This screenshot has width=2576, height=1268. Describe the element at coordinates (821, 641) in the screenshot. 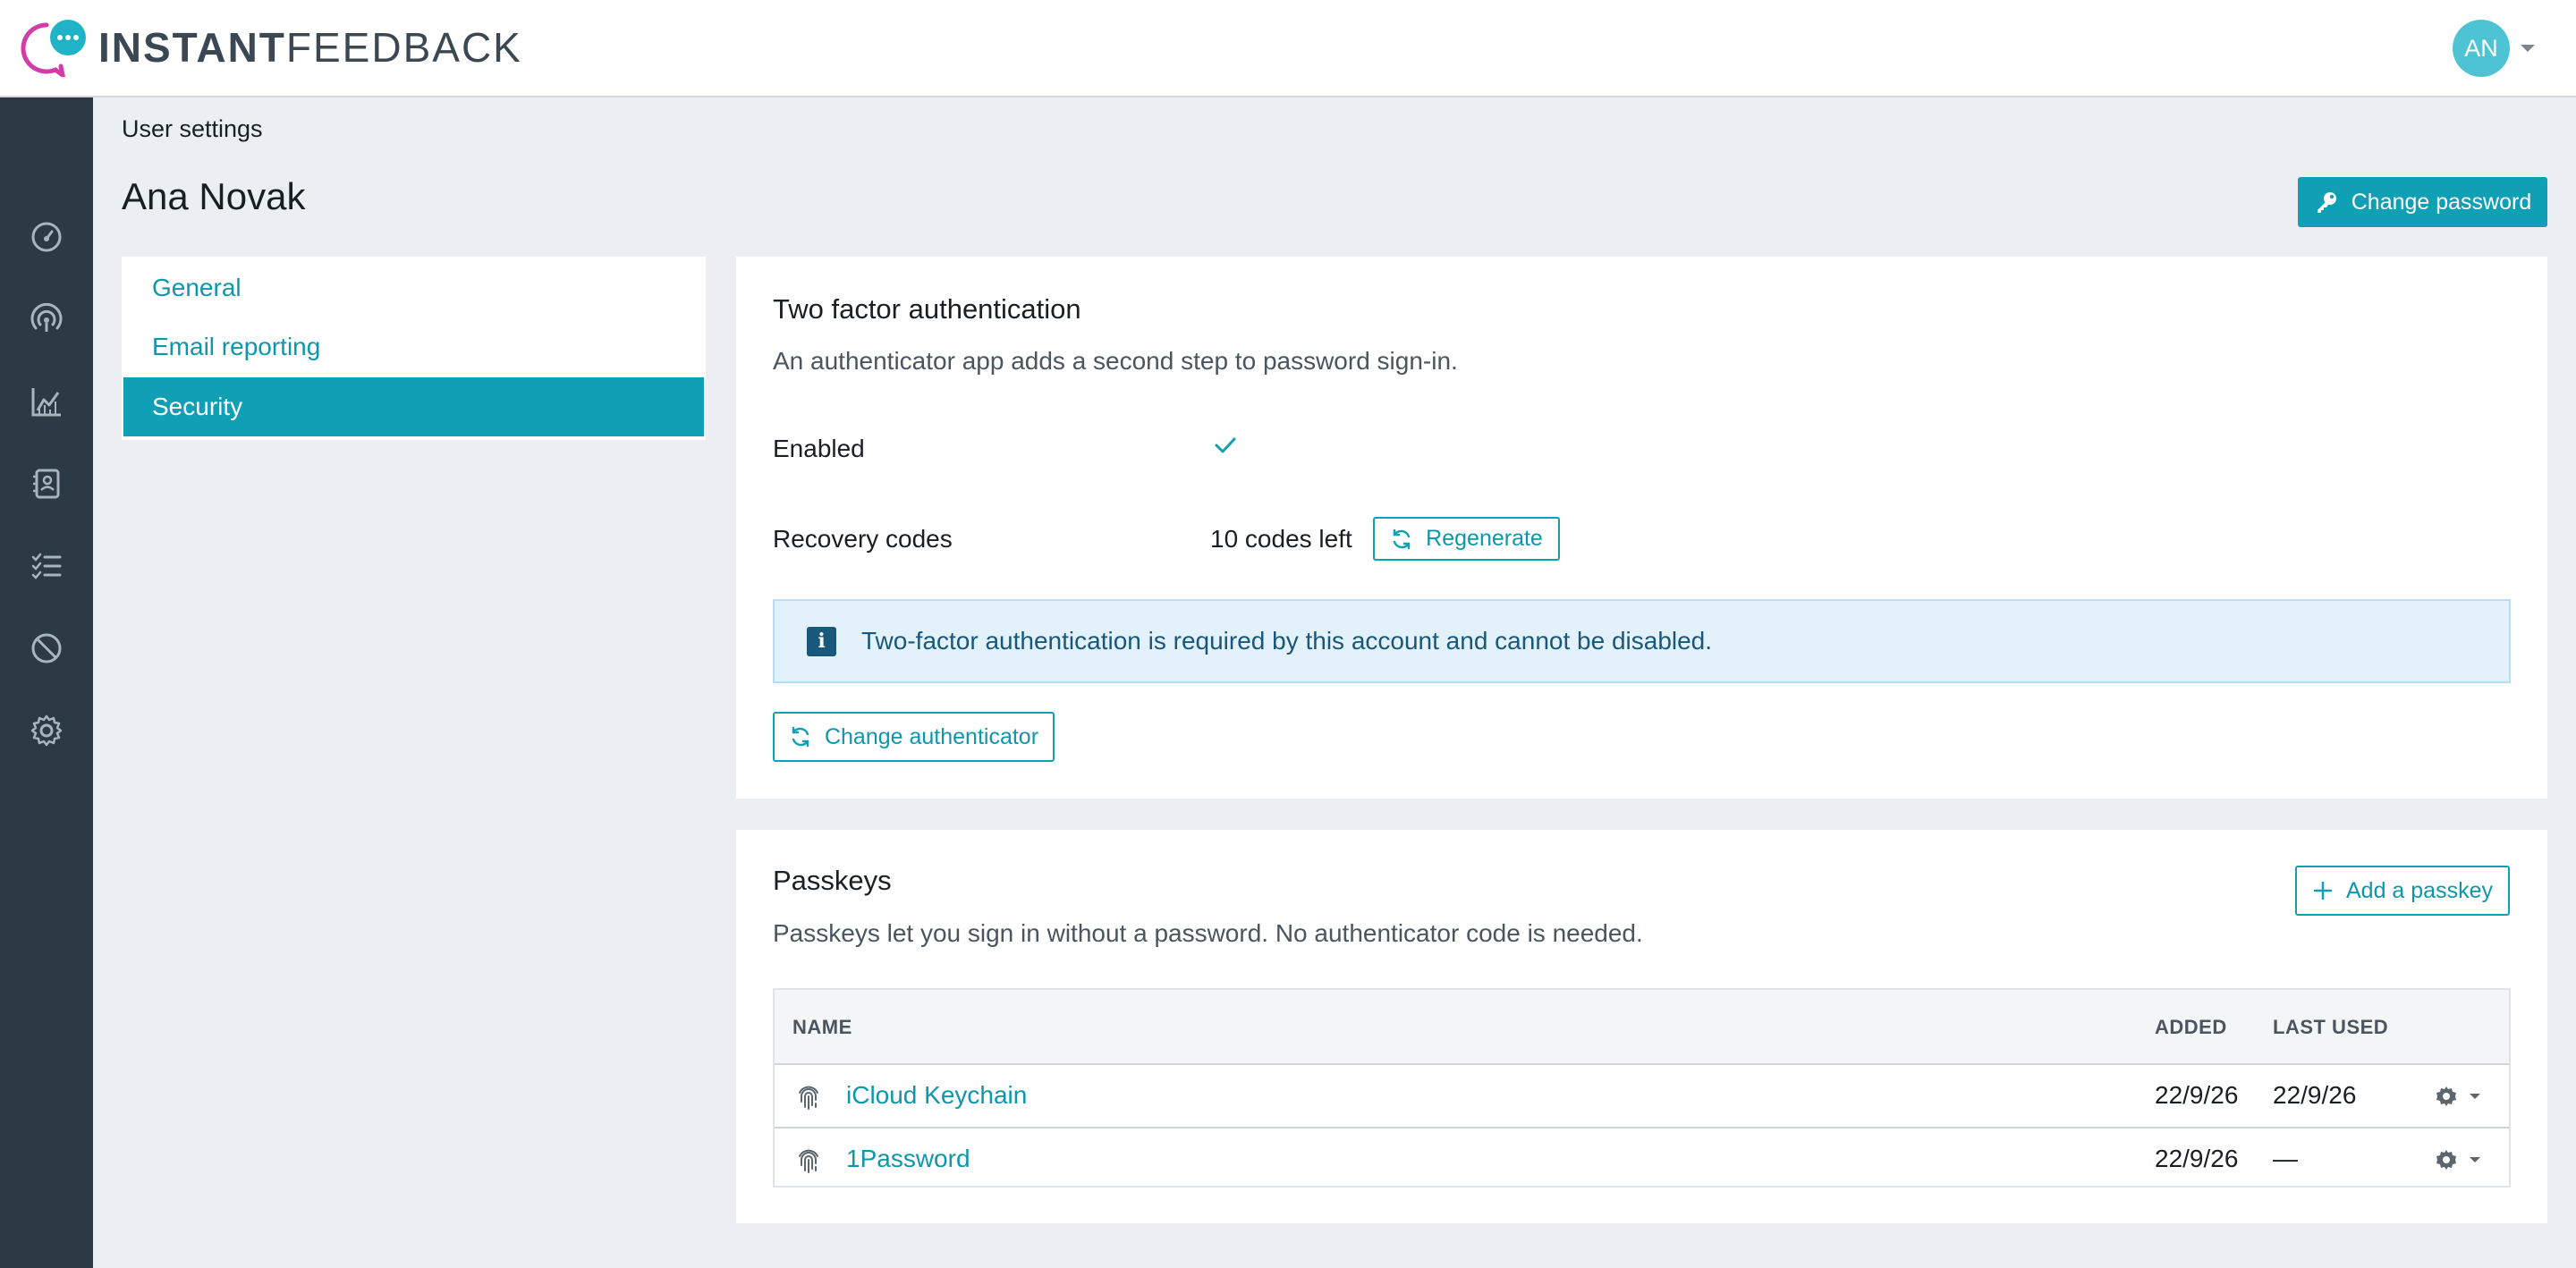

I see `info-icon: i` at that location.